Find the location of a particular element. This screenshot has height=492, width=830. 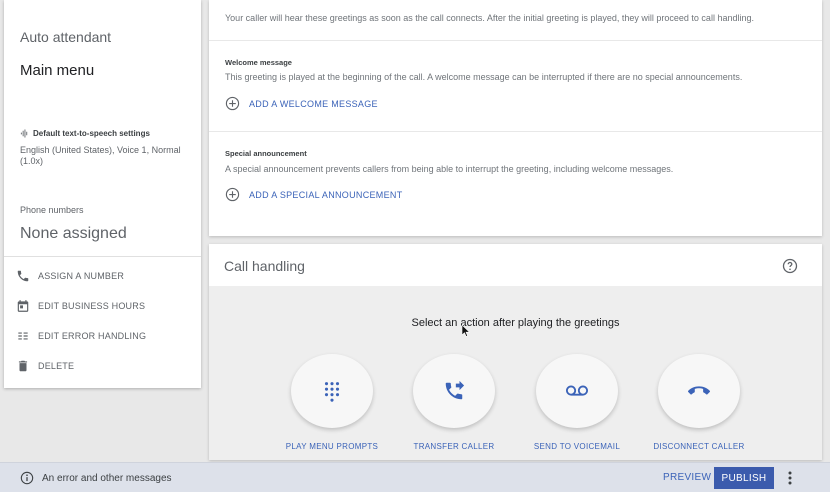

send-to-voicemail-button is located at coordinates (577, 391).